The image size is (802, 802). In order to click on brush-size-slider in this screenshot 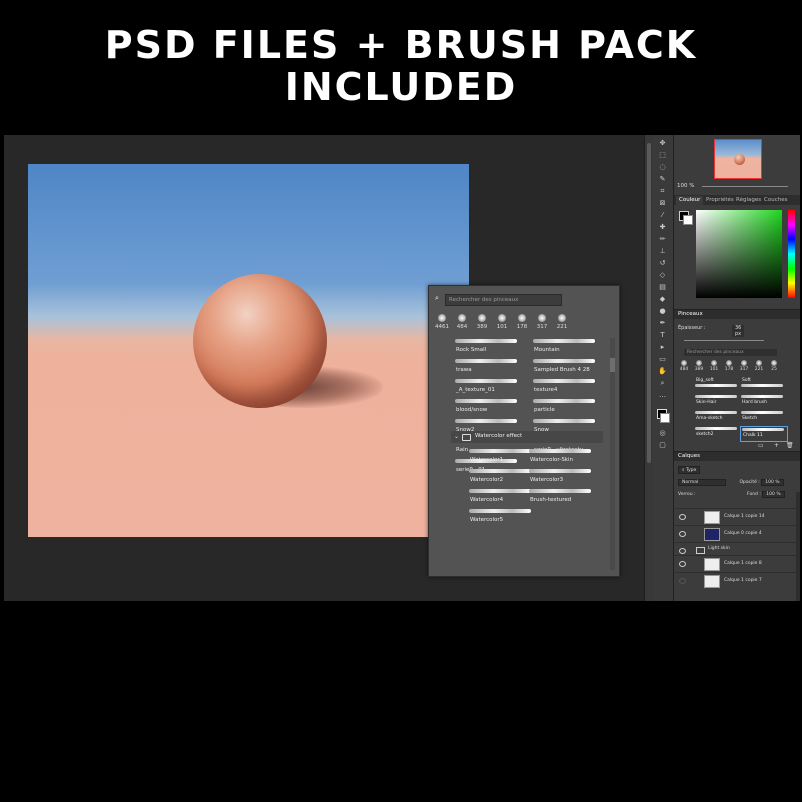, I will do `click(724, 340)`.